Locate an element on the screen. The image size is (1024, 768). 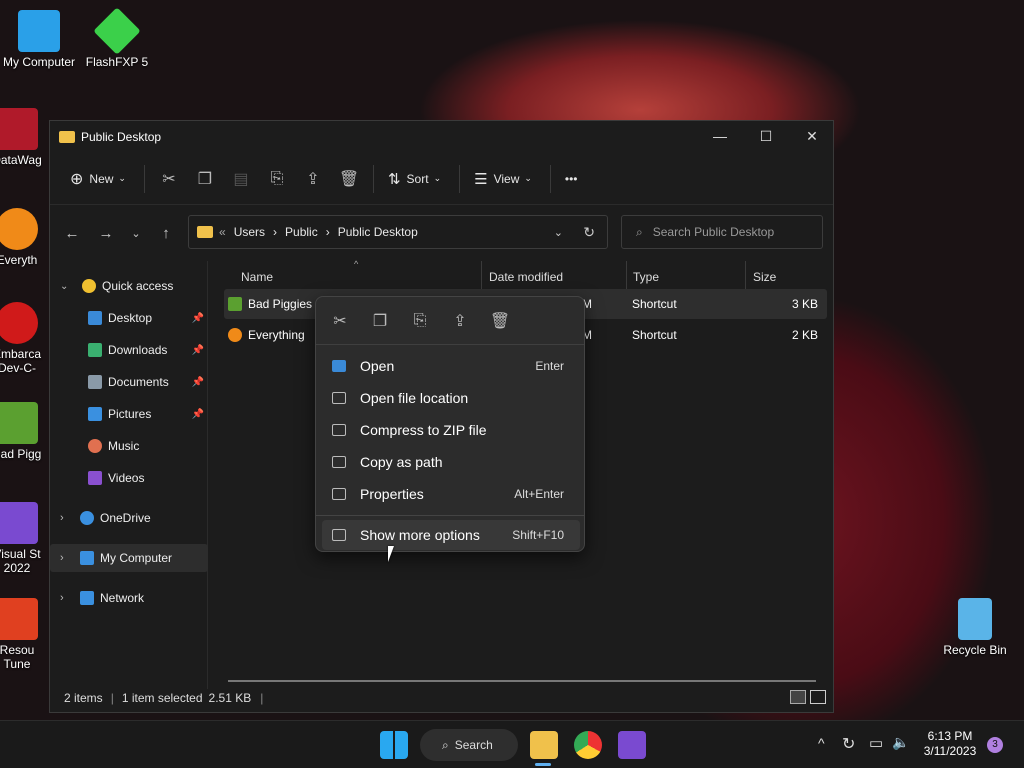
paste-icon: ▤ is located at coordinates (241, 179).